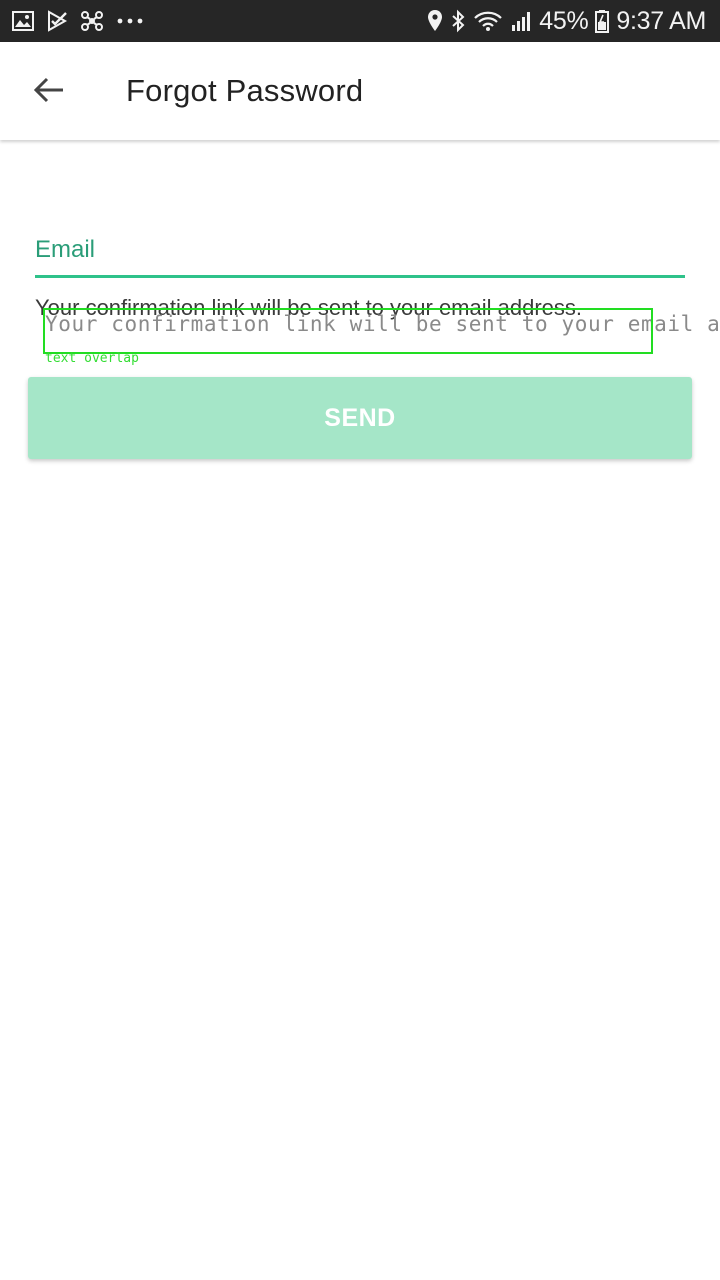 This screenshot has width=720, height=1280. I want to click on arrow-left-icon, so click(49, 92).